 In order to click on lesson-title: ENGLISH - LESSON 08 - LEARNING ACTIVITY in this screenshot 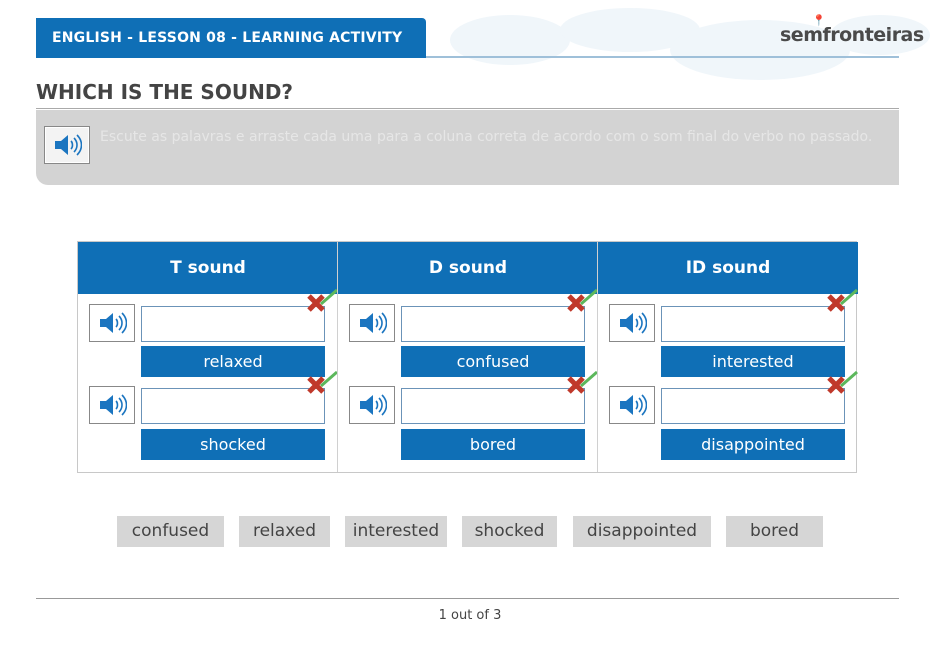, I will do `click(227, 38)`.